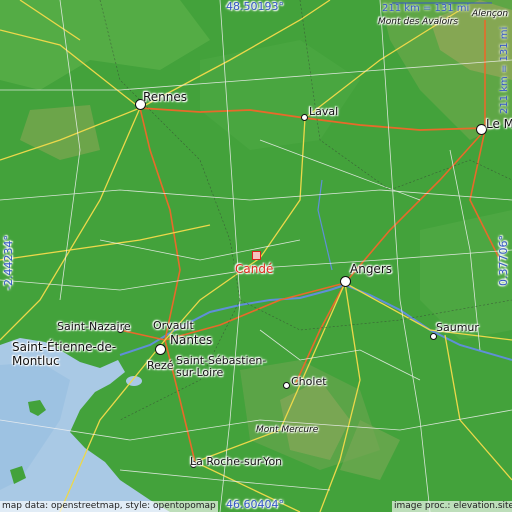 The image size is (512, 512). Describe the element at coordinates (165, 97) in the screenshot. I see `label-rennes: Rennes` at that location.